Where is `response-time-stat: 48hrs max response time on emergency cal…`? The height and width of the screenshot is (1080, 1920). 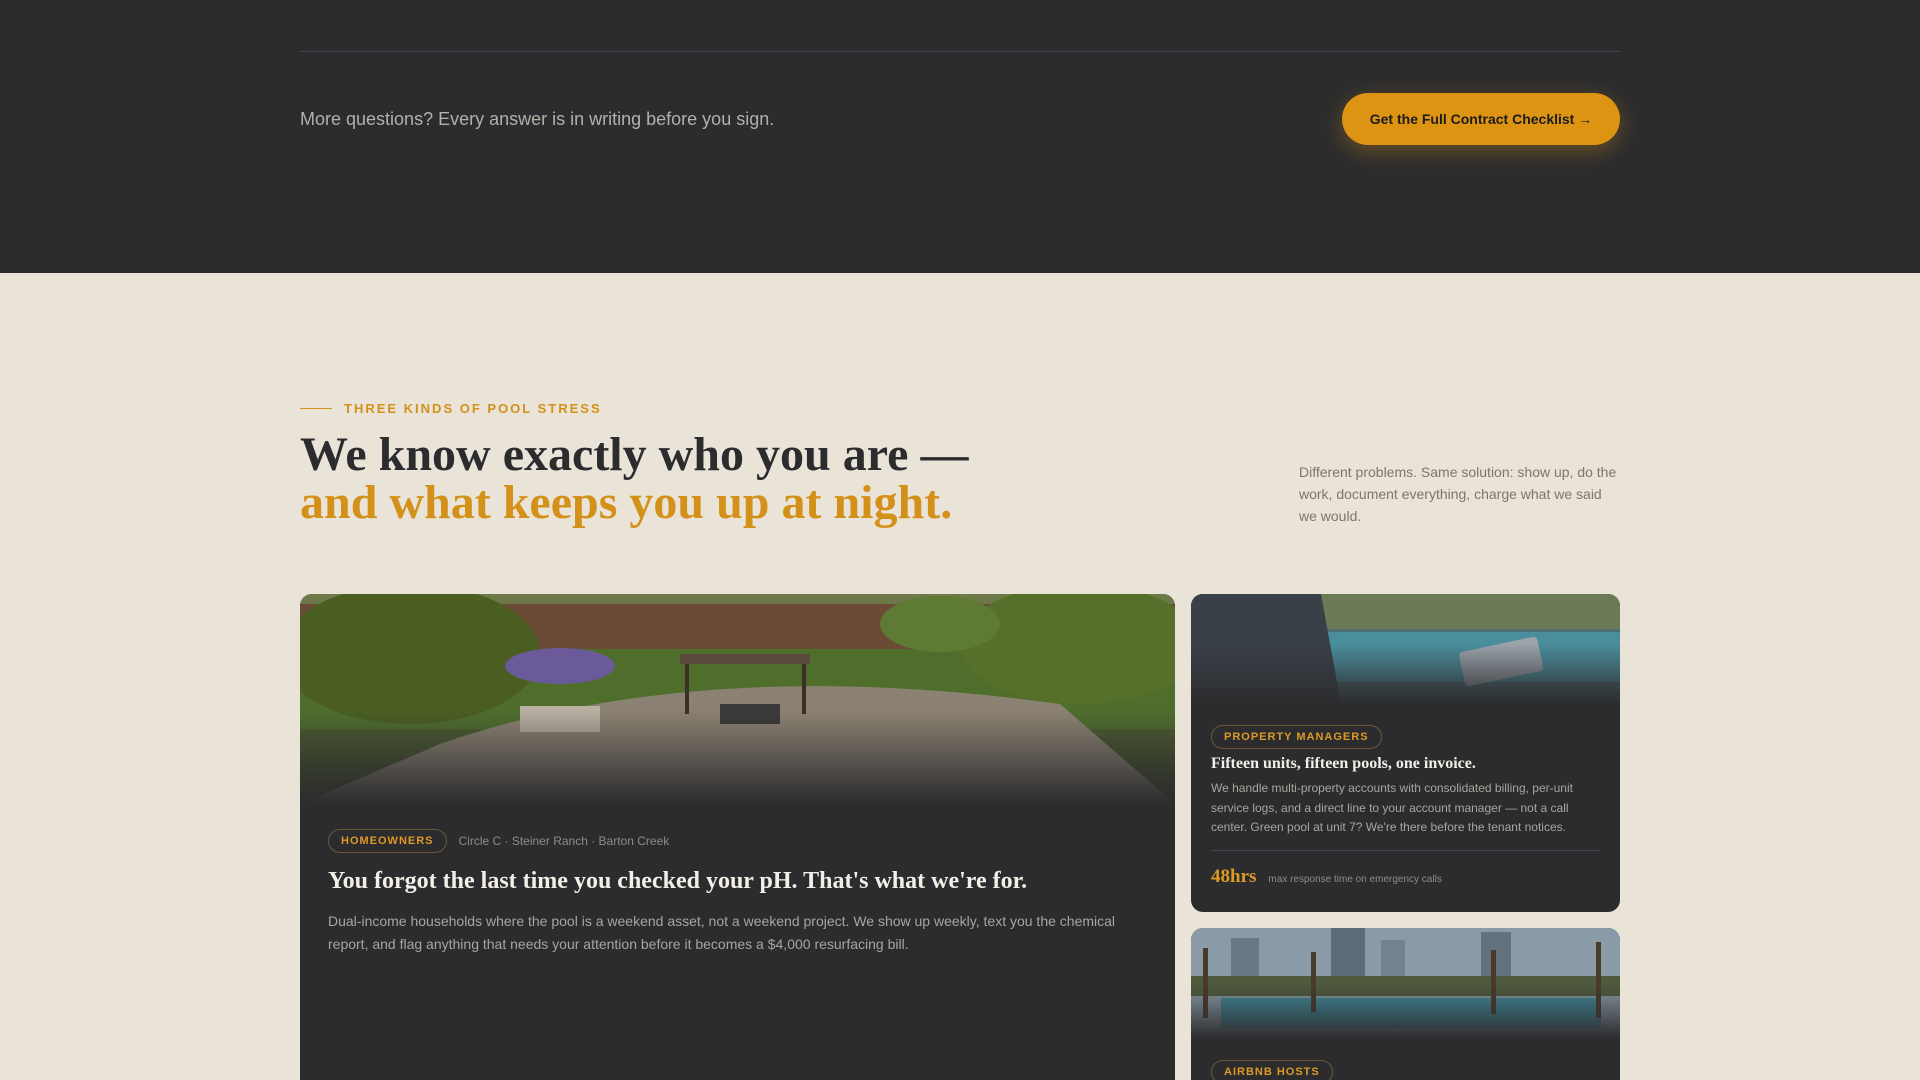
response-time-stat: 48hrs max response time on emergency cal… is located at coordinates (1326, 877).